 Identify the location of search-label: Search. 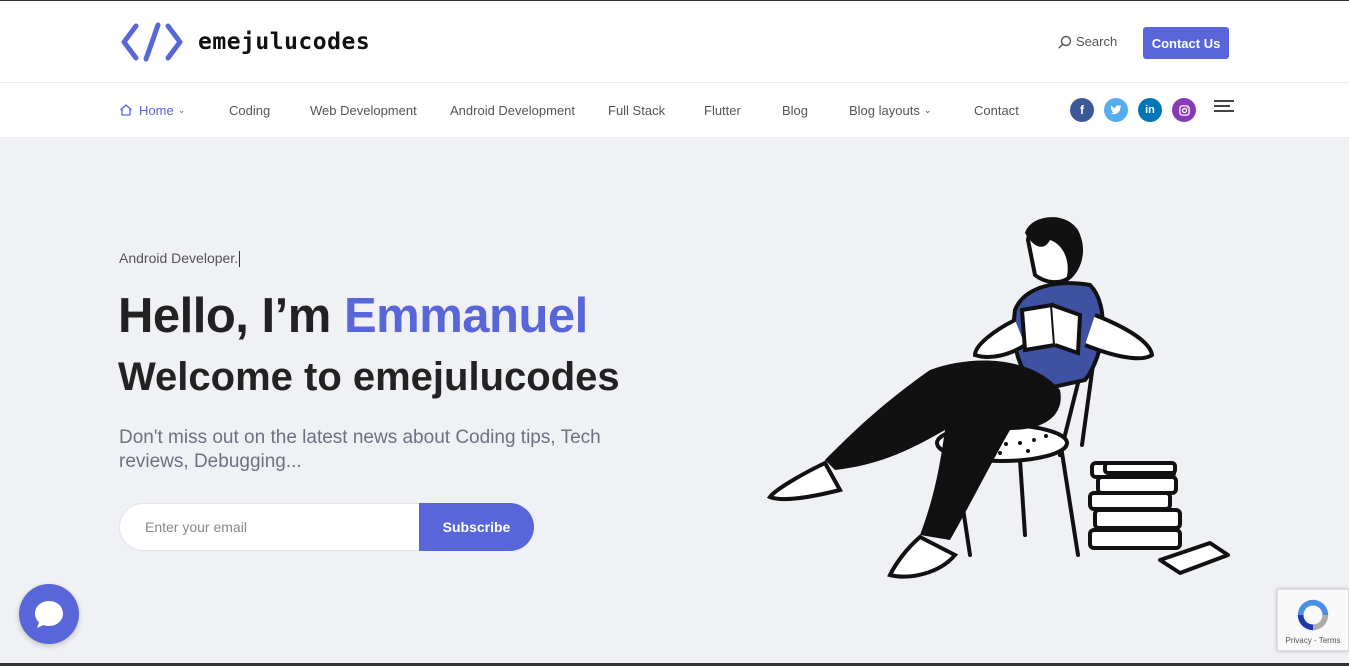
(1097, 41).